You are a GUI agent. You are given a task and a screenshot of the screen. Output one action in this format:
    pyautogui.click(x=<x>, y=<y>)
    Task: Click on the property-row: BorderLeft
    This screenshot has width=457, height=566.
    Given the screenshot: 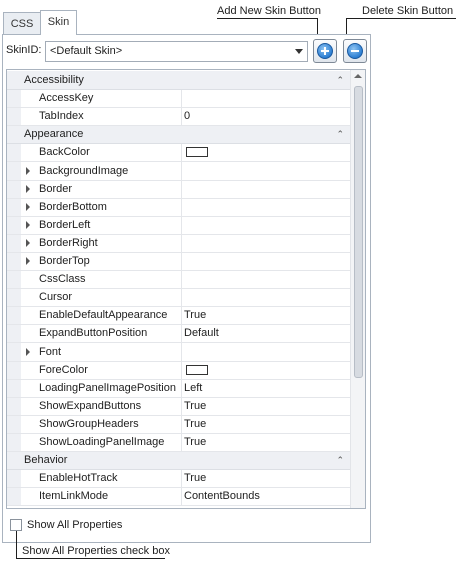 What is the action you would take?
    pyautogui.click(x=178, y=225)
    